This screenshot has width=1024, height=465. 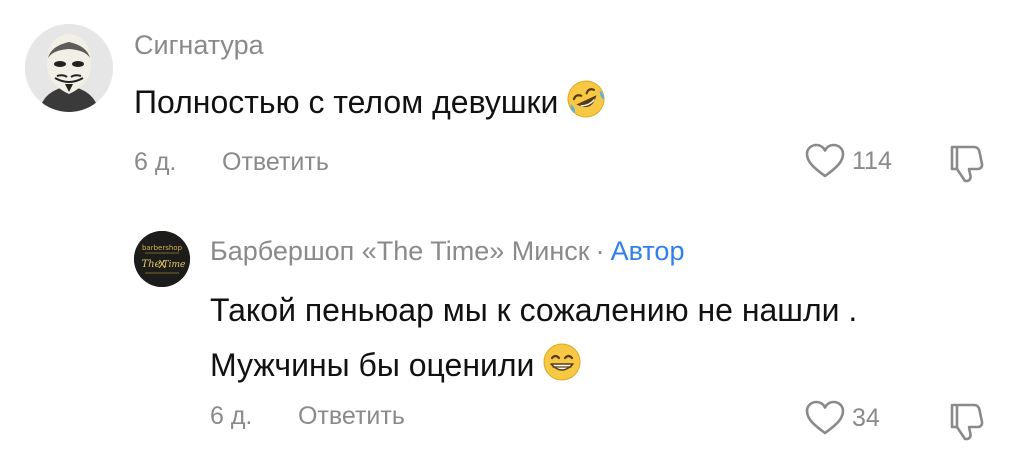 What do you see at coordinates (647, 251) in the screenshot?
I see `author-badge: Автор` at bounding box center [647, 251].